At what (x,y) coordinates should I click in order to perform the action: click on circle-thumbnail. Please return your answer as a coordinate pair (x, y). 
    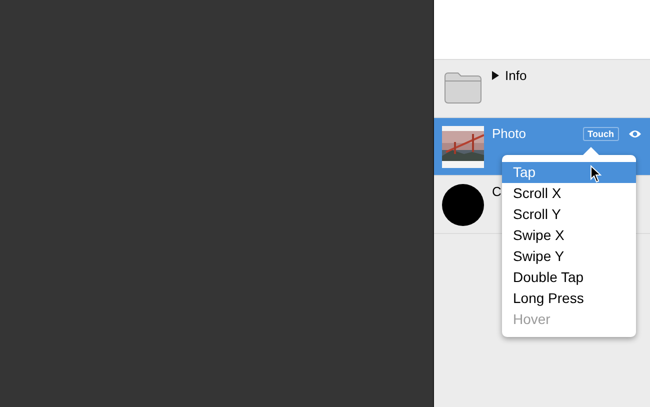
    Looking at the image, I should click on (463, 205).